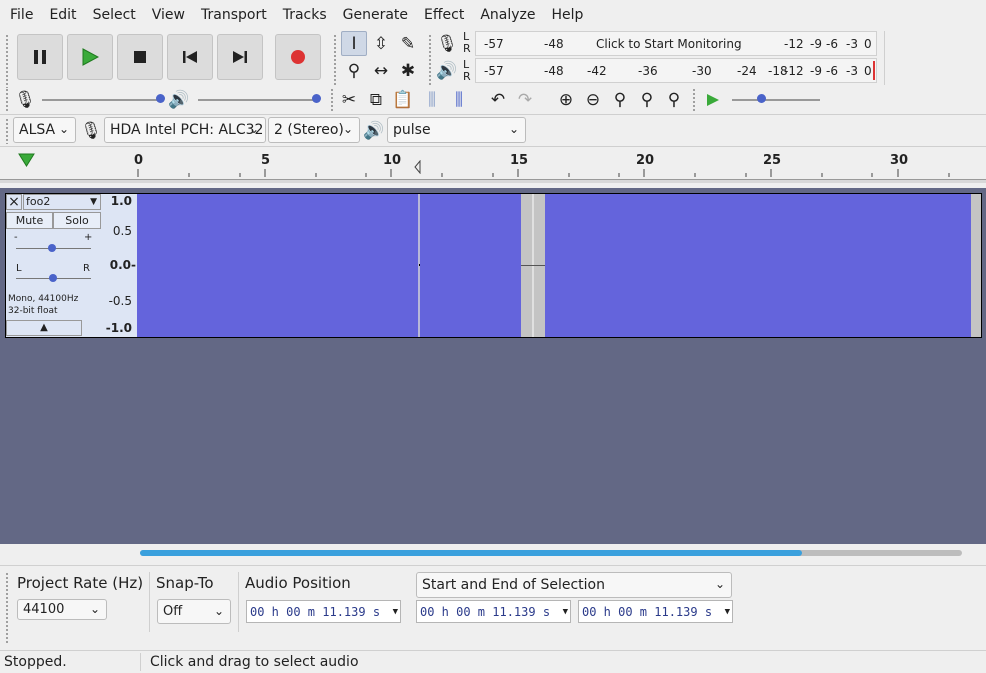 The width and height of the screenshot is (986, 673). I want to click on redo-icon: ↷, so click(525, 99).